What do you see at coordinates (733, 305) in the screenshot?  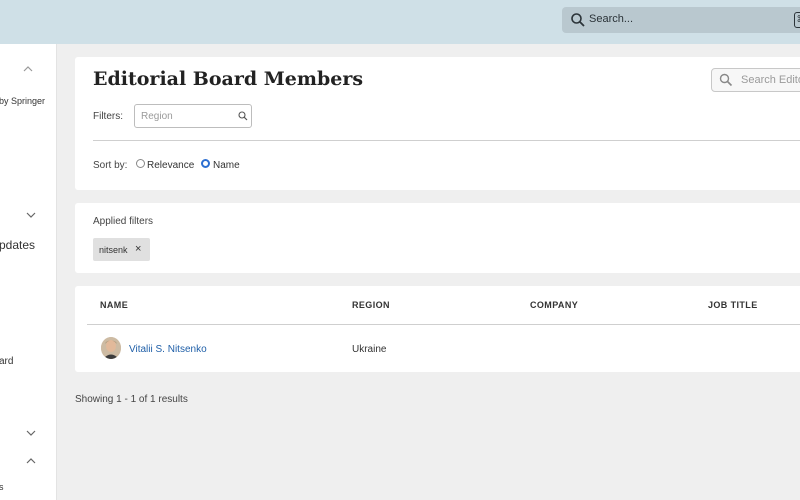 I see `column-header-job-title: JOB TITLE` at bounding box center [733, 305].